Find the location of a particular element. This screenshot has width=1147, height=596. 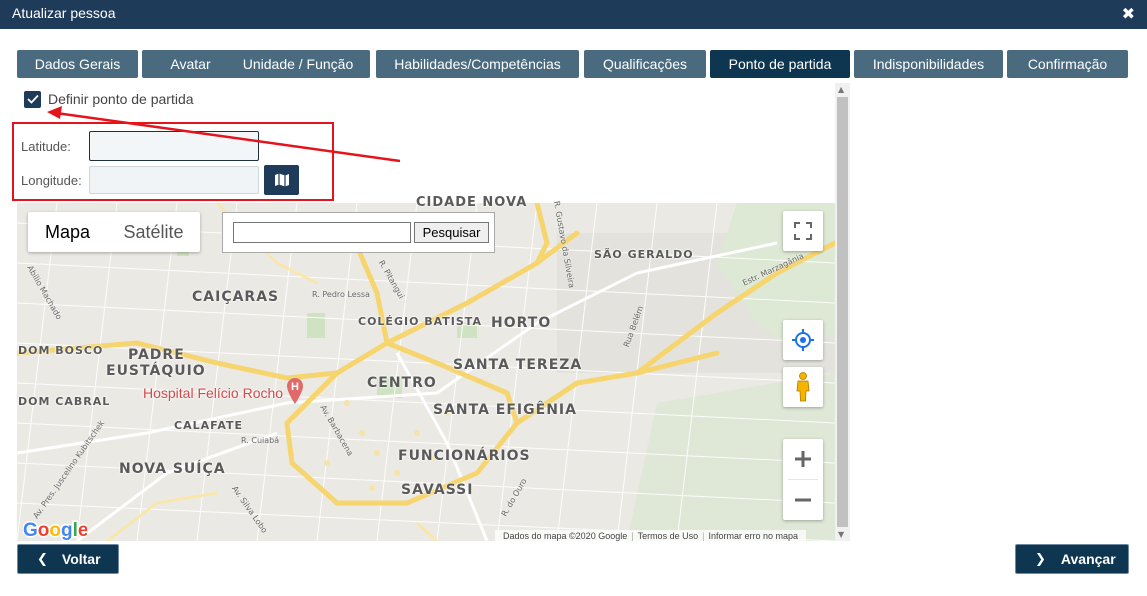

next-button: ❯ Avançar is located at coordinates (1072, 559).